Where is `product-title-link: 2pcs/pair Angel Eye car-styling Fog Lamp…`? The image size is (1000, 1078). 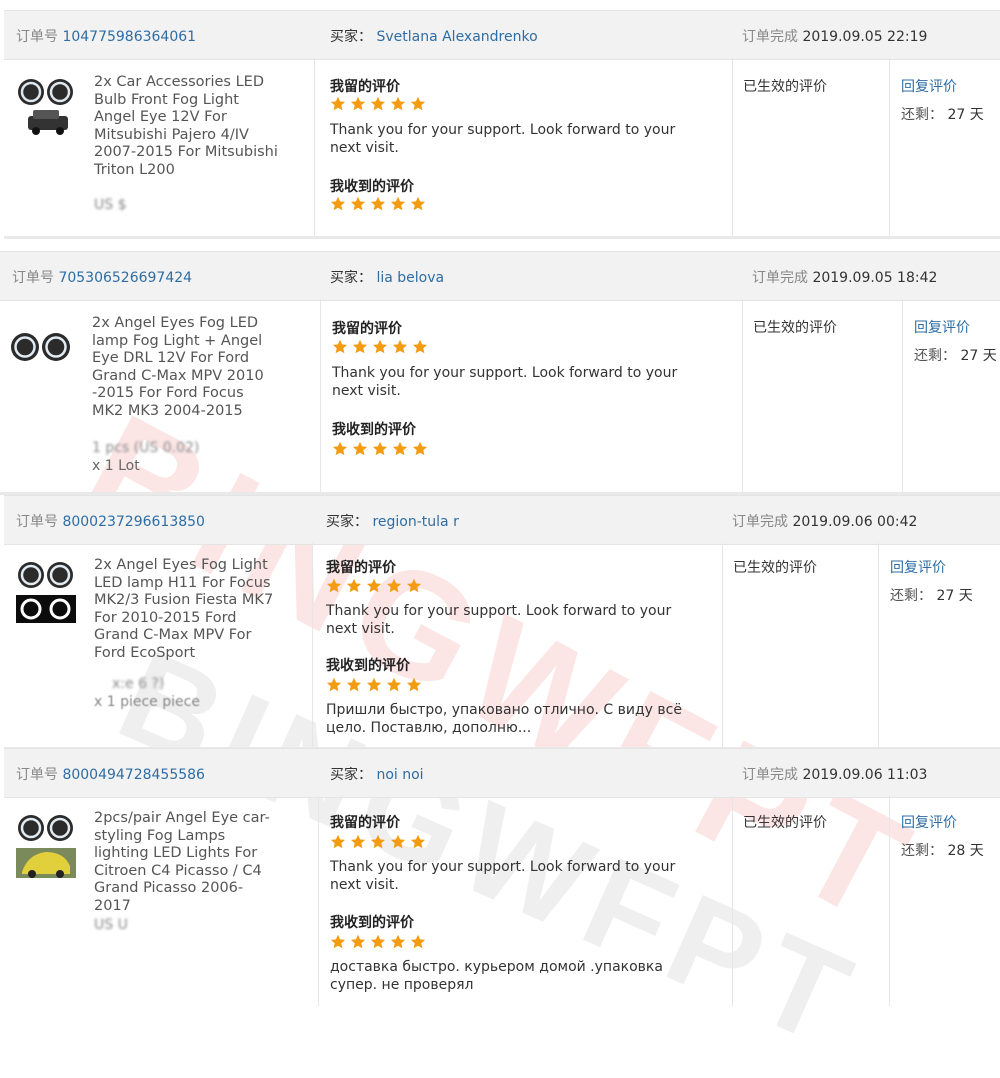 product-title-link: 2pcs/pair Angel Eye car-styling Fog Lamp… is located at coordinates (187, 863).